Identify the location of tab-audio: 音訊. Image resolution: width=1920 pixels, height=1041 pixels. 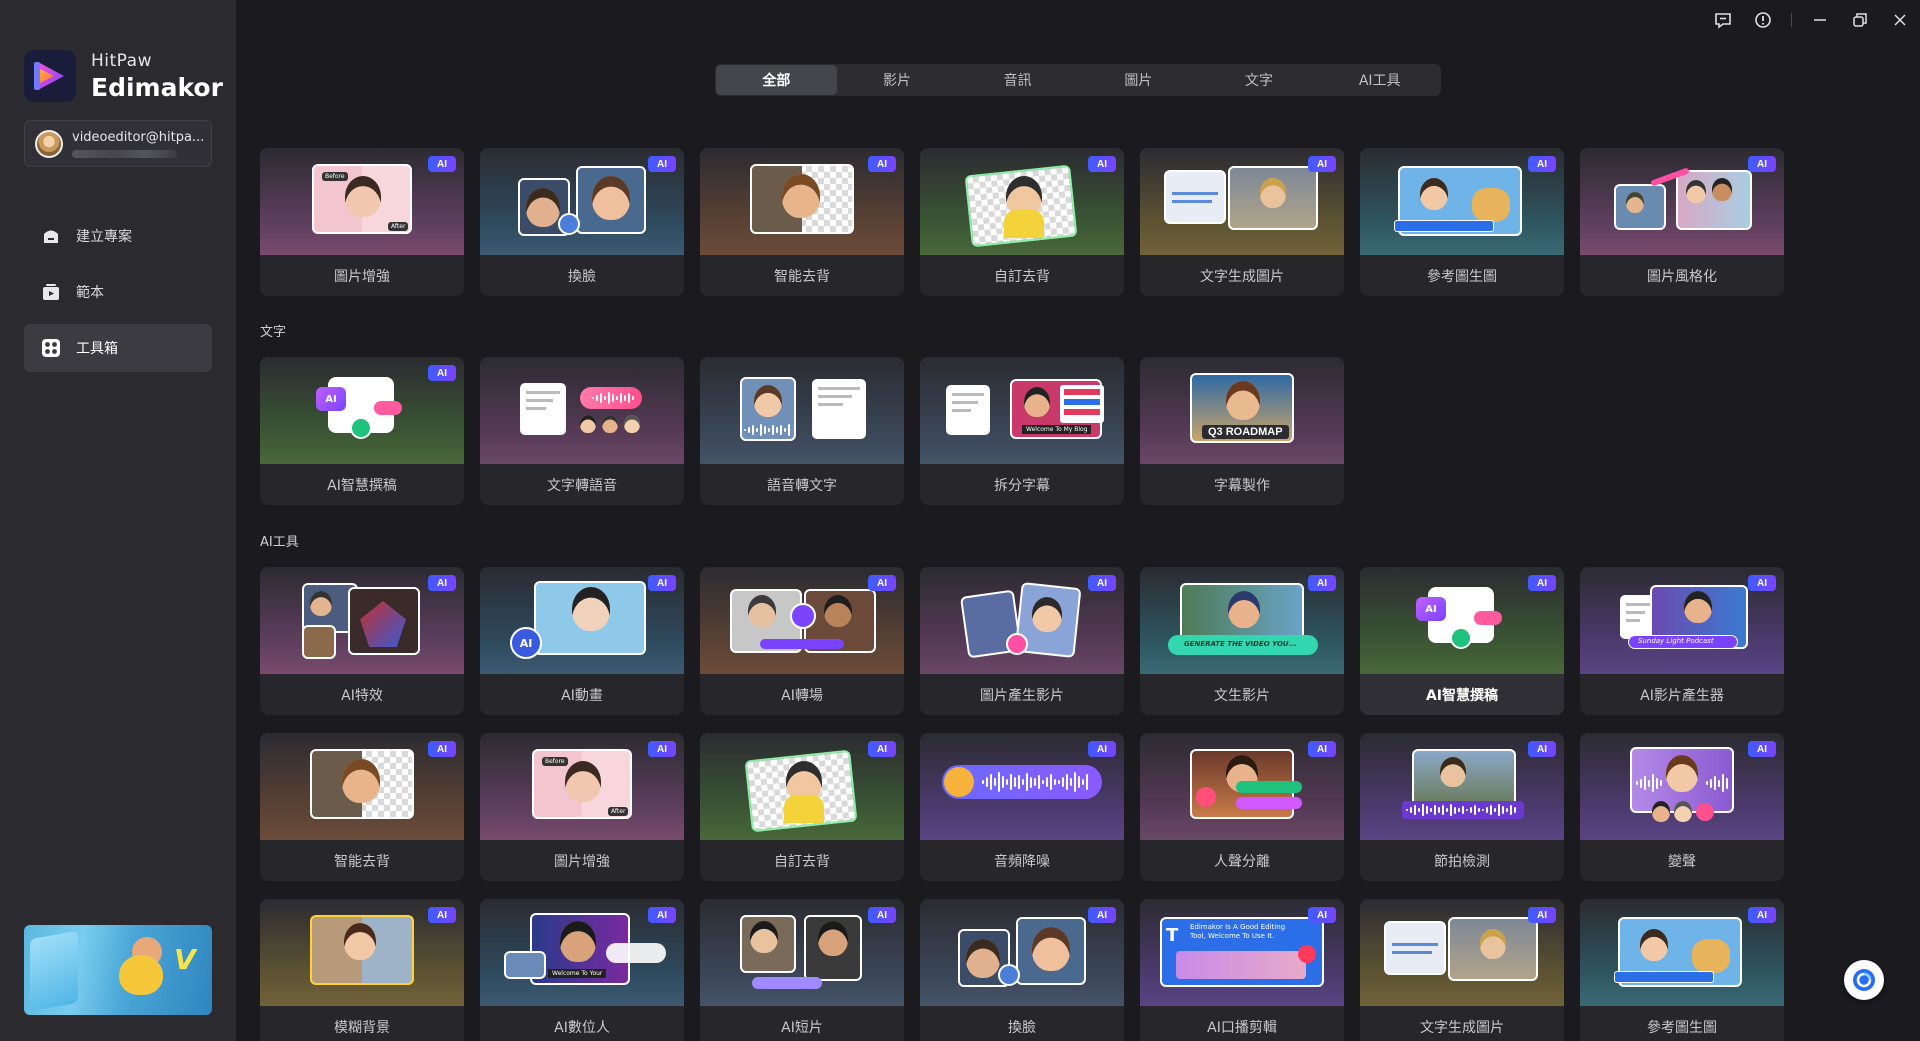
(1017, 80).